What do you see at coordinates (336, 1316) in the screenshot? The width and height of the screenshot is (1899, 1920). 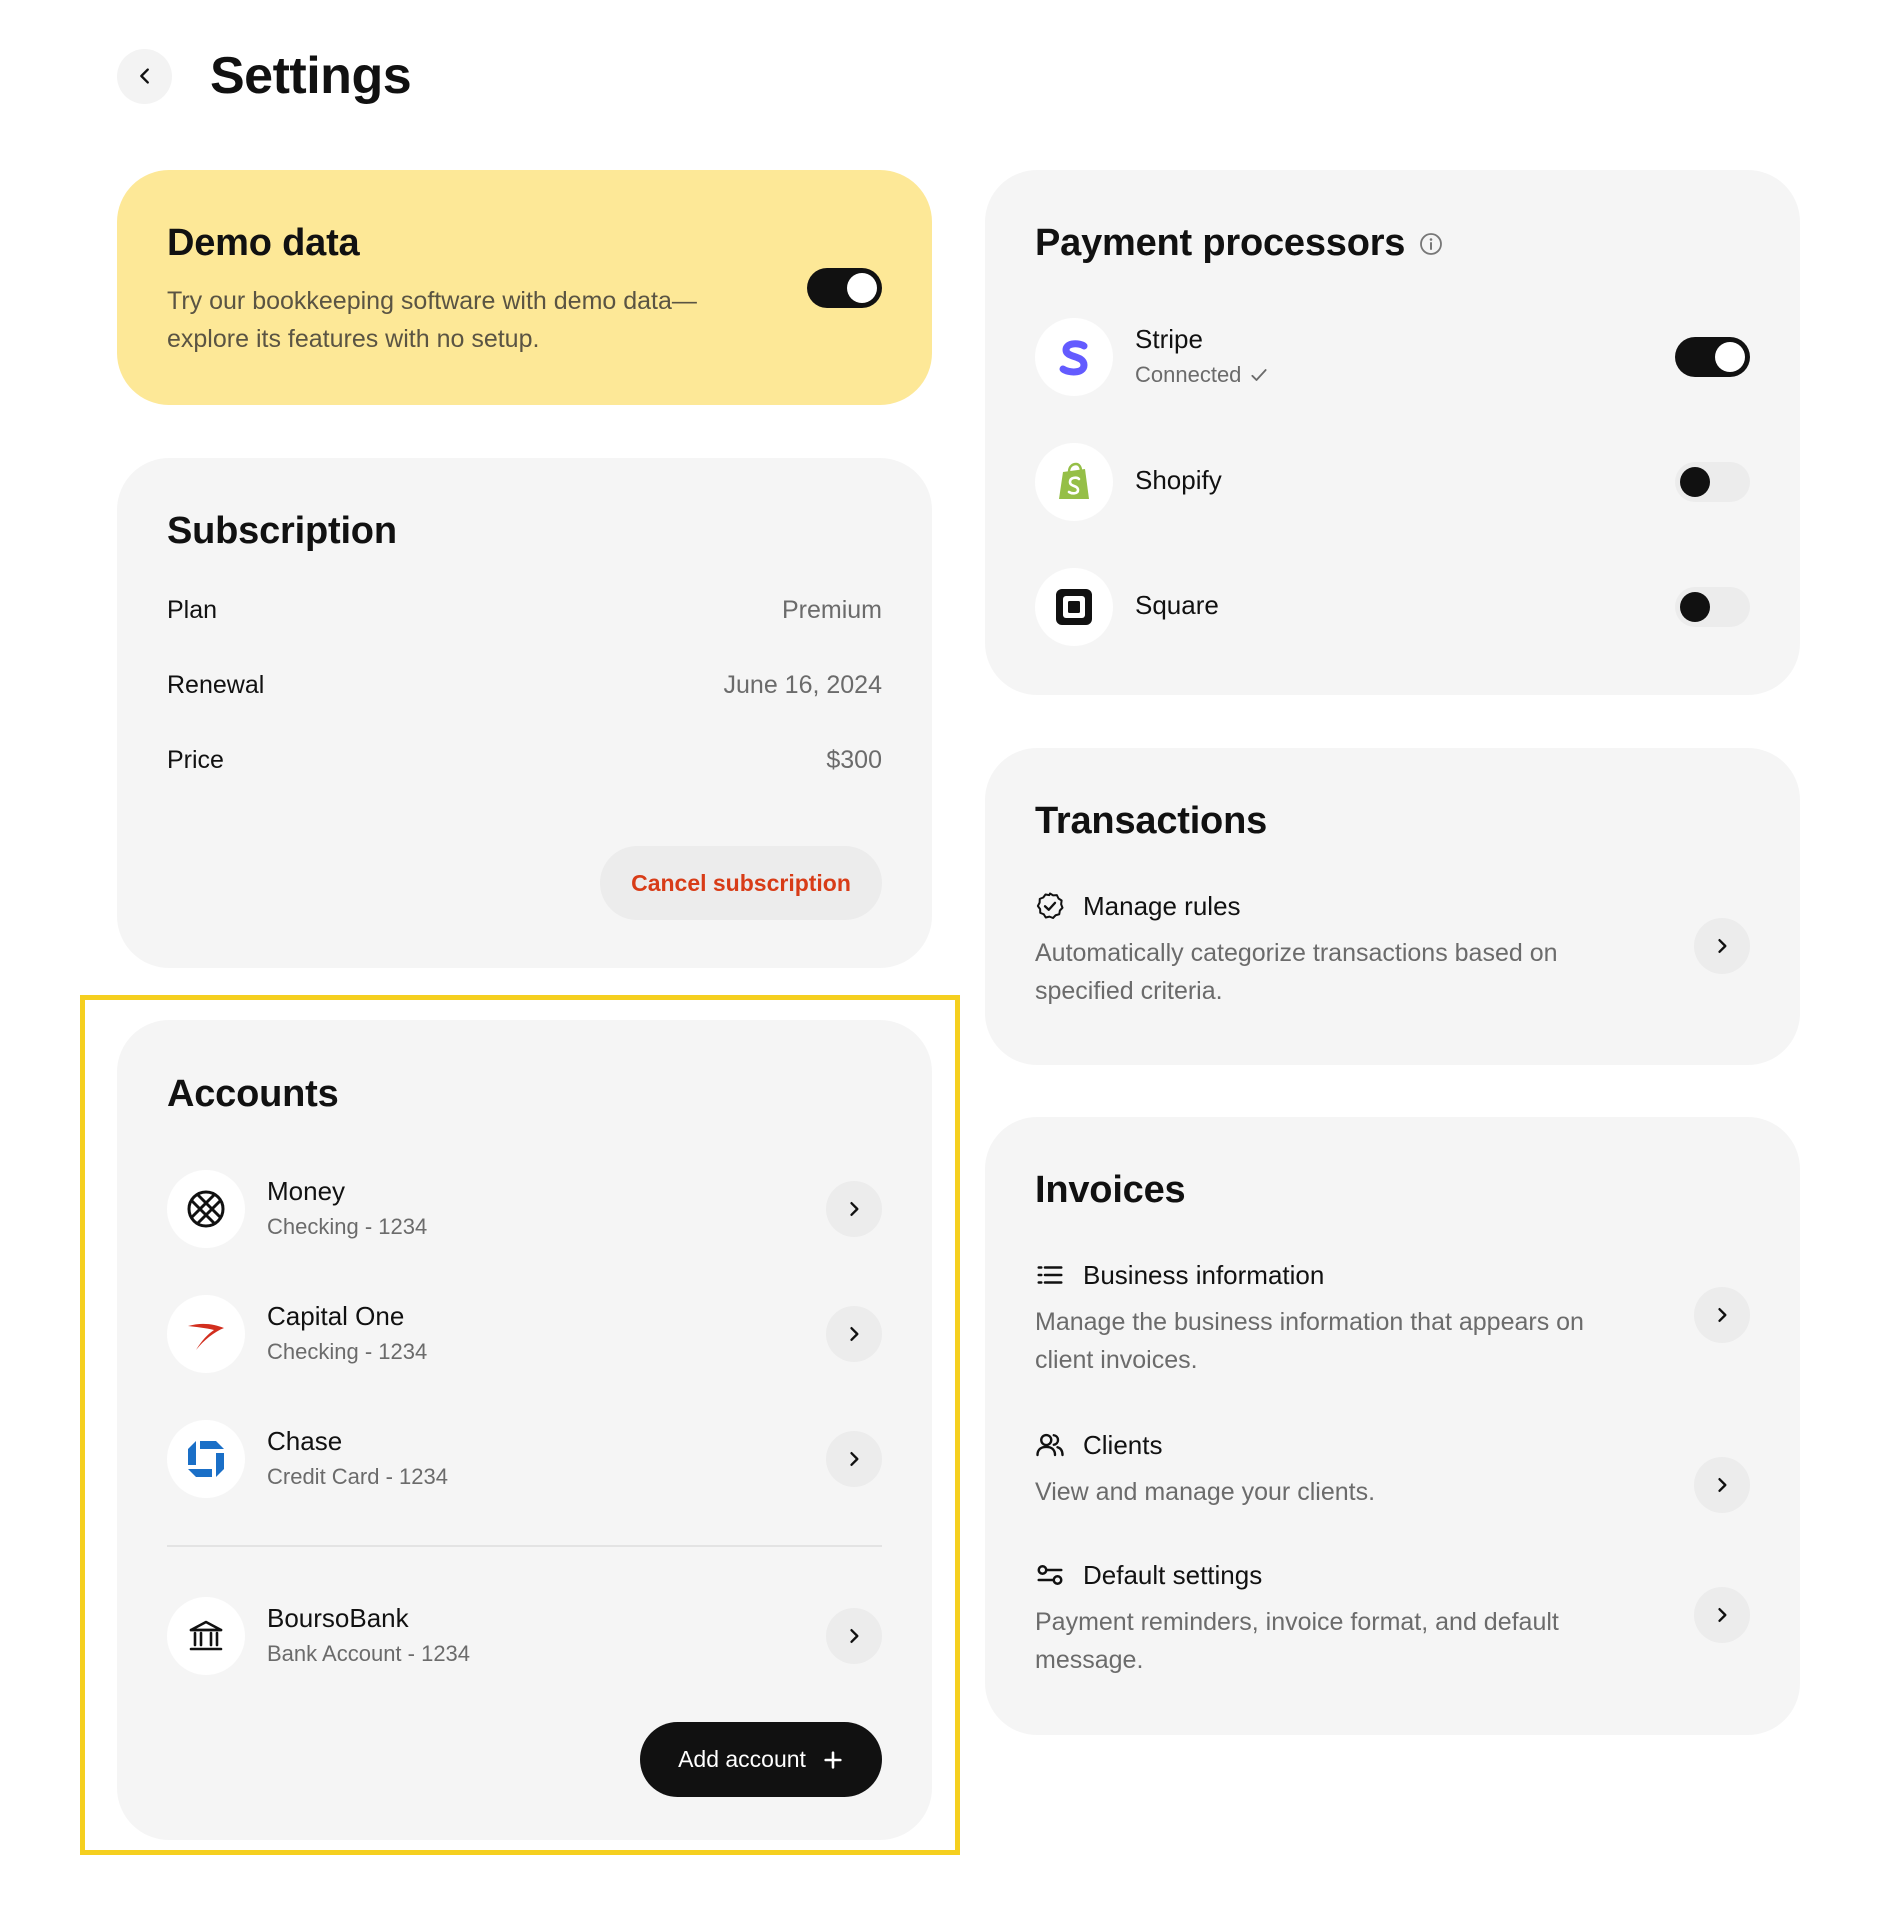 I see `account-name: Capital One` at bounding box center [336, 1316].